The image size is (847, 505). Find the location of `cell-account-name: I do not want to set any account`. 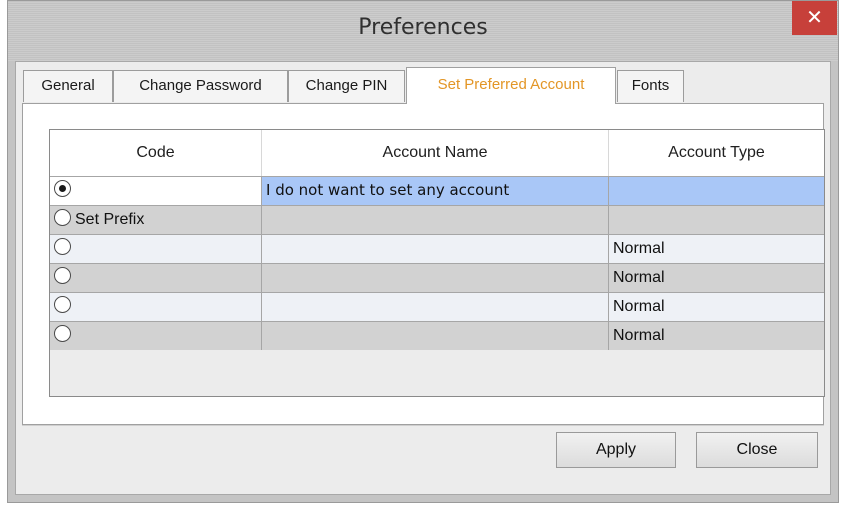

cell-account-name: I do not want to set any account is located at coordinates (435, 191).